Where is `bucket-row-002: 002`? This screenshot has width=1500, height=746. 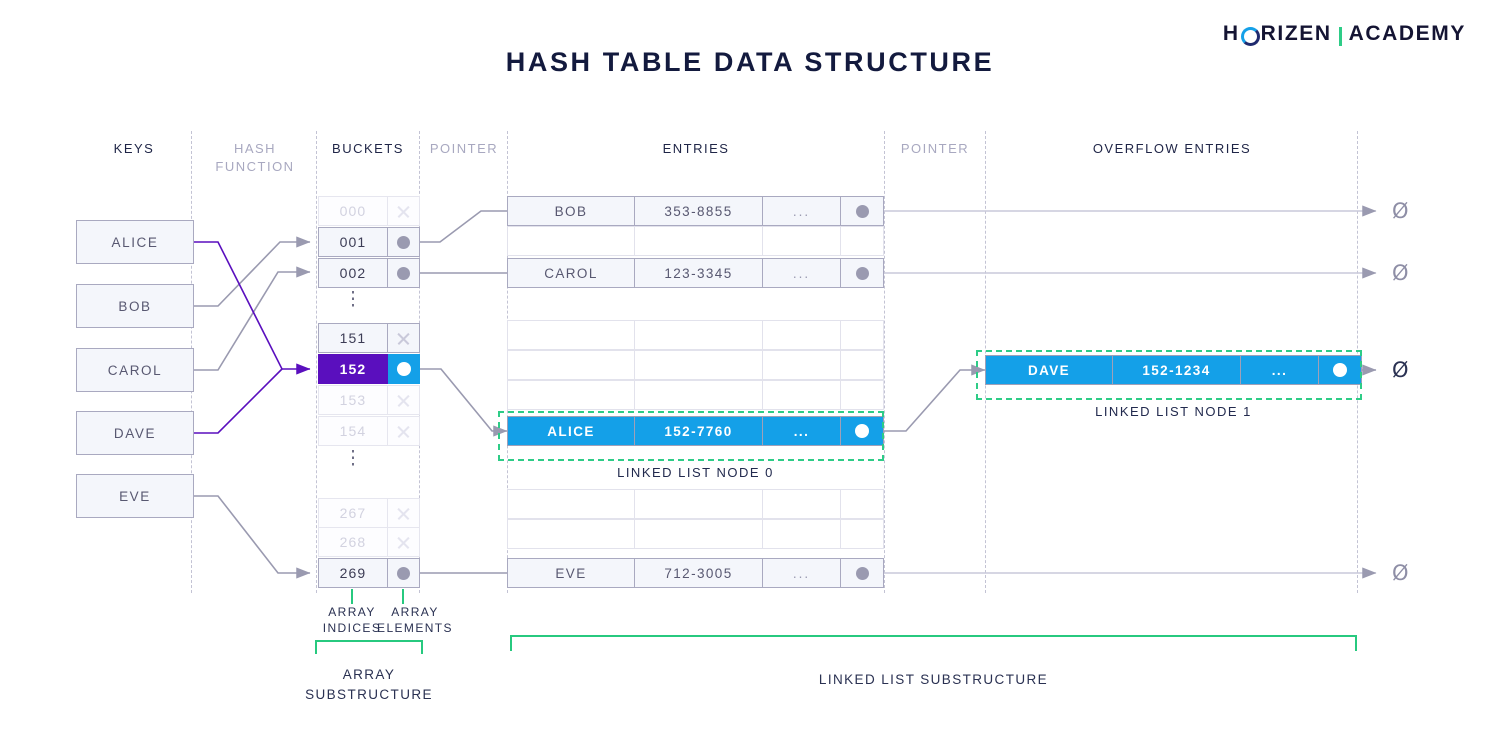 bucket-row-002: 002 is located at coordinates (369, 273).